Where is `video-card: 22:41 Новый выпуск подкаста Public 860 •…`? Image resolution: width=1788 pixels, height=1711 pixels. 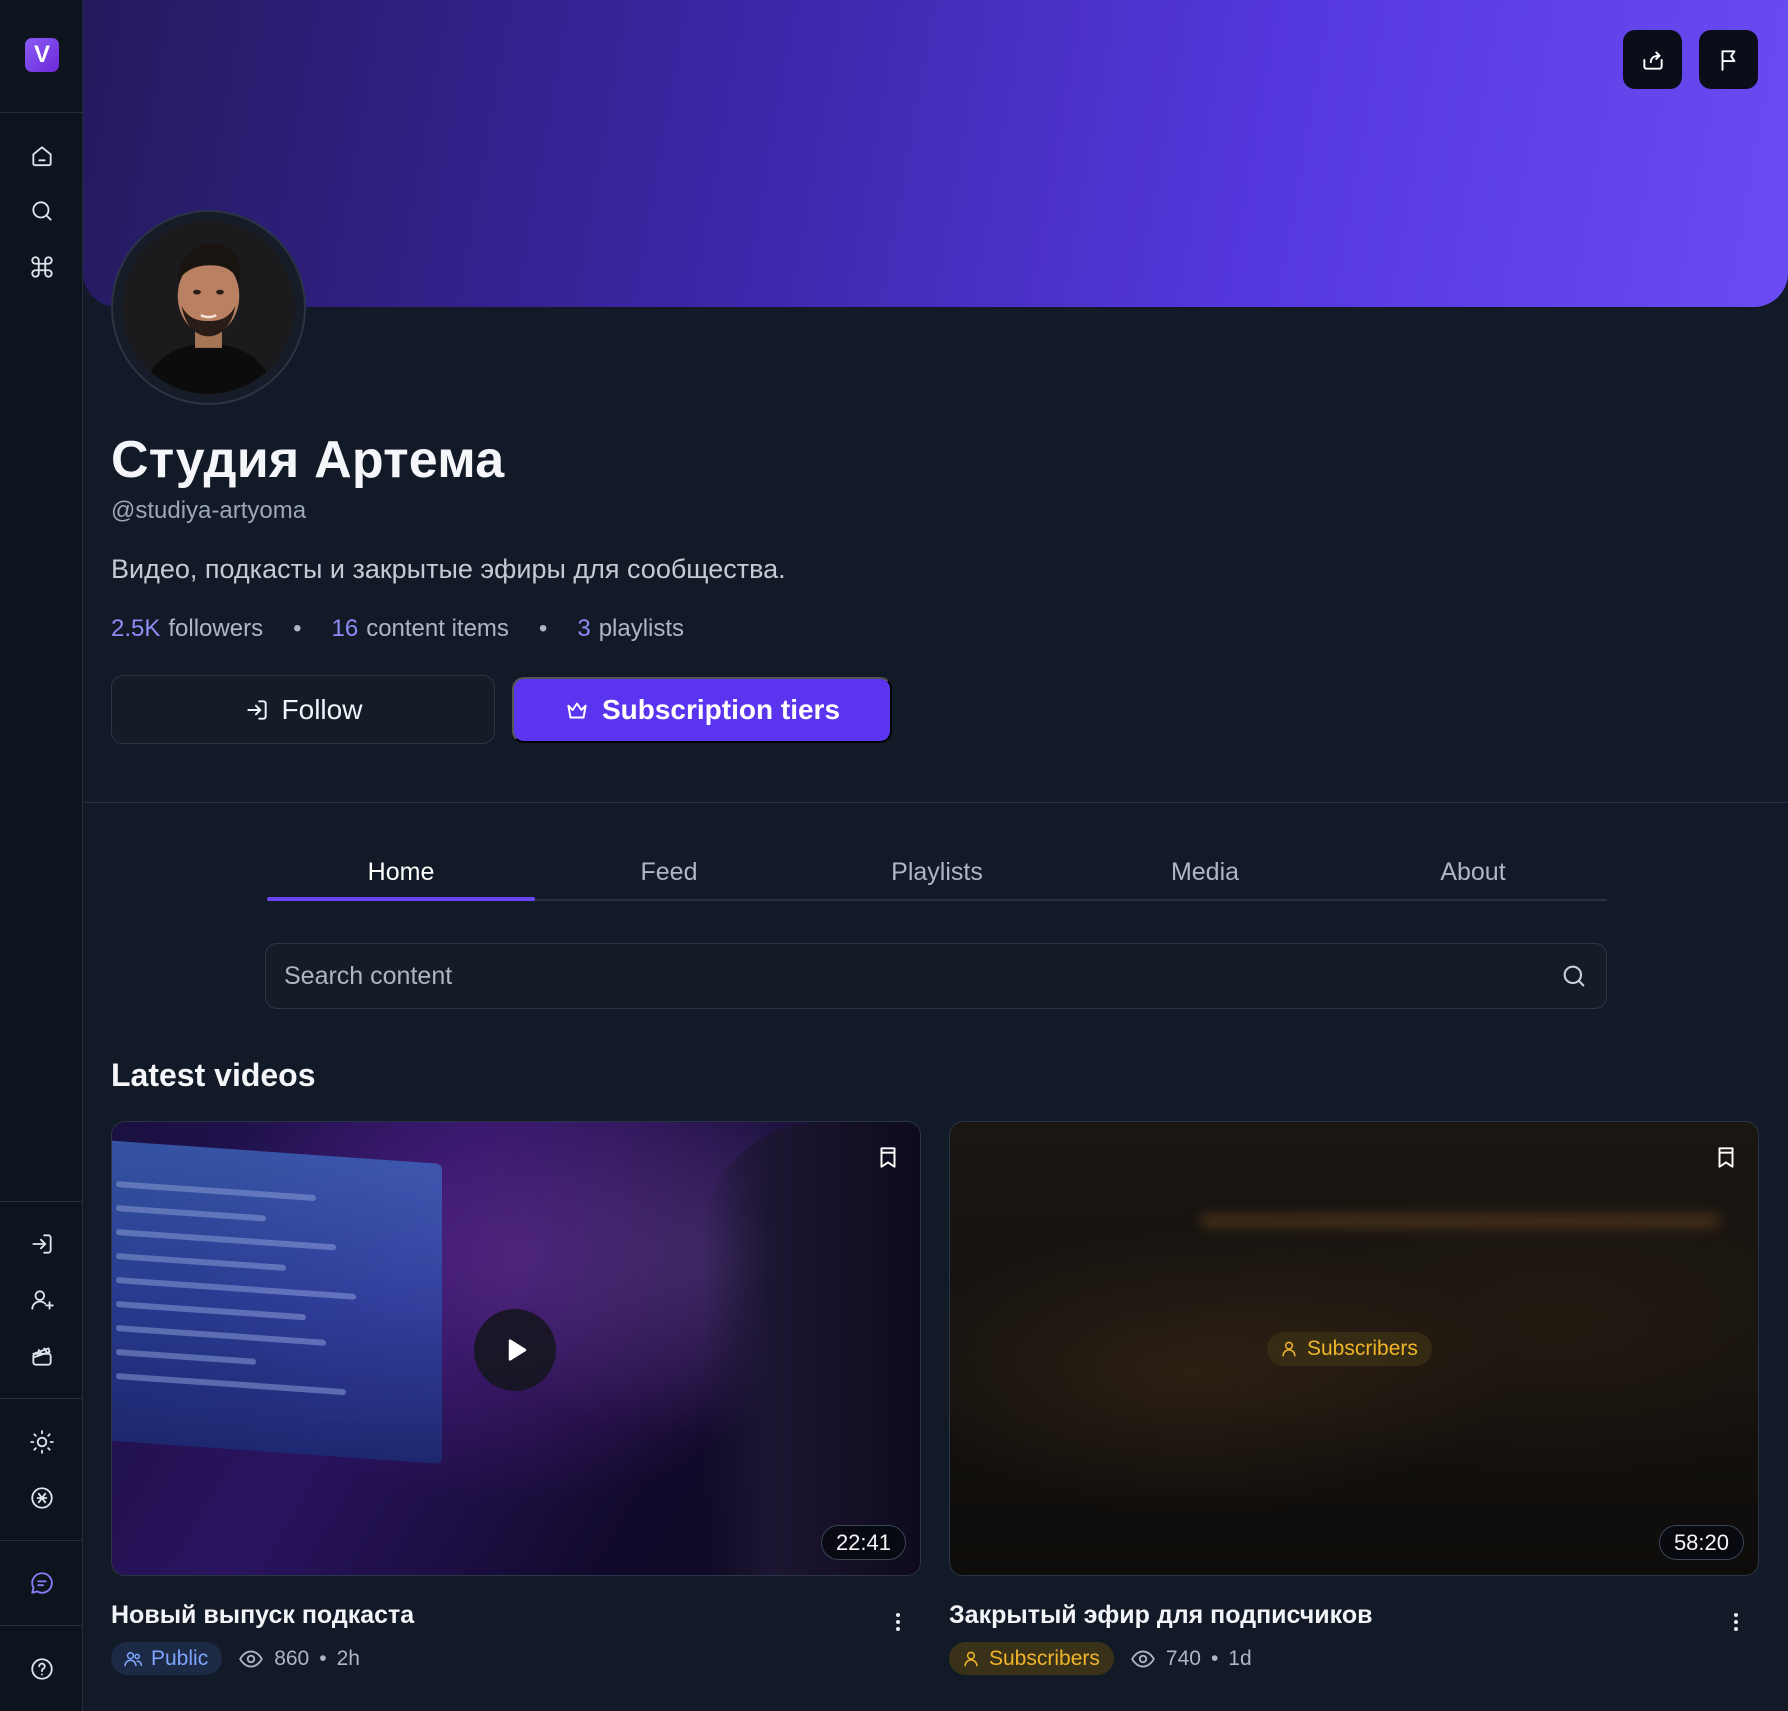 video-card: 22:41 Новый выпуск подкаста Public 860 •… is located at coordinates (516, 1398).